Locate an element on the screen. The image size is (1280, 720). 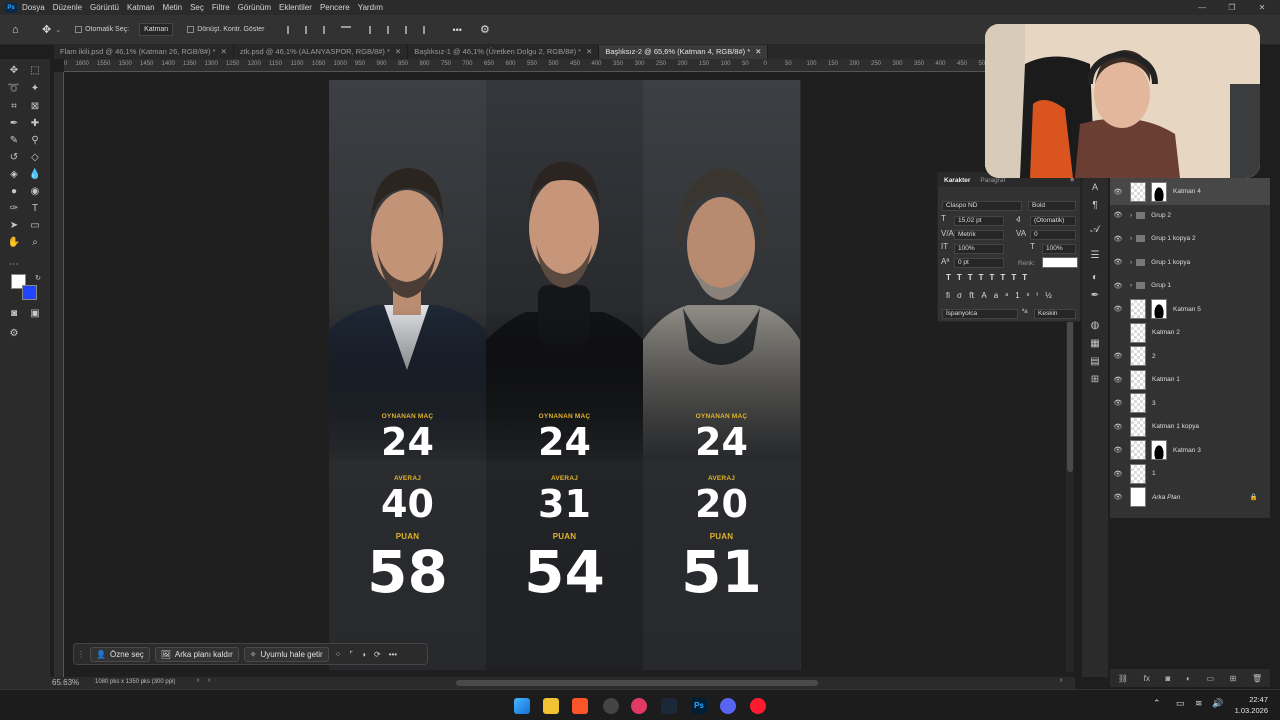
vertical-scale-field: 100% is located at coordinates (979, 249).